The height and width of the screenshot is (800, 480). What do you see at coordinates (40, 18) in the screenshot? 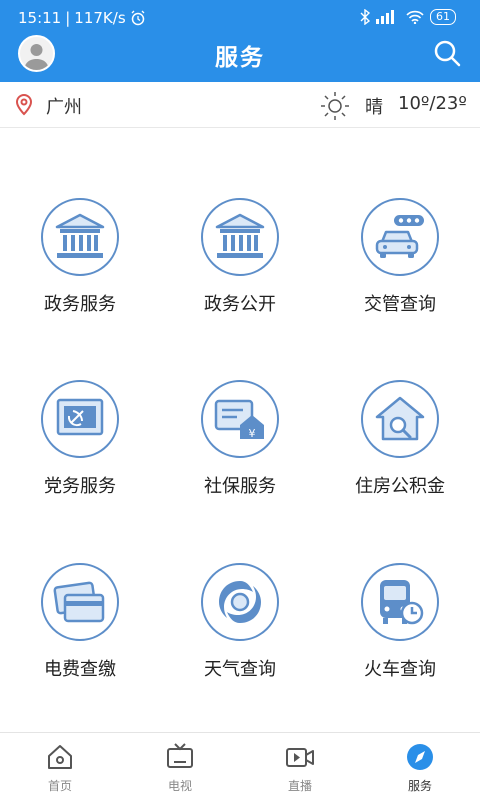
I see `status-time: 15:11` at bounding box center [40, 18].